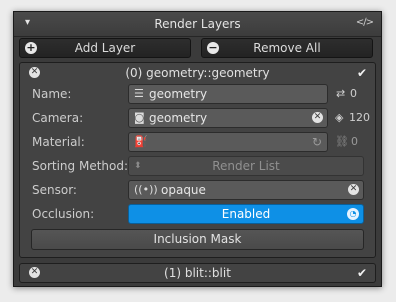 This screenshot has height=302, width=396. I want to click on add-layer-button: + Add Layer, so click(105, 48).